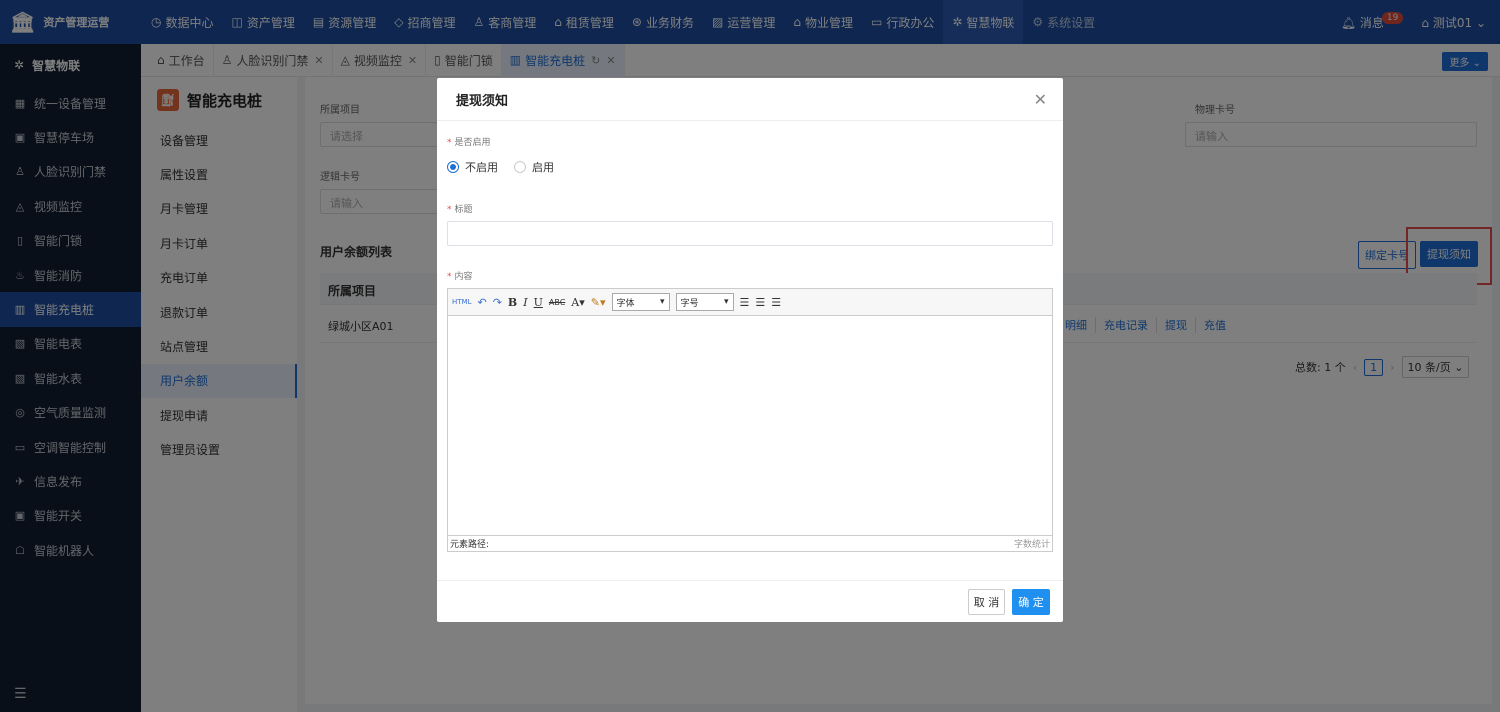 Image resolution: width=1500 pixels, height=712 pixels. Describe the element at coordinates (776, 302) in the screenshot. I see `align-right-icon: ☰` at that location.